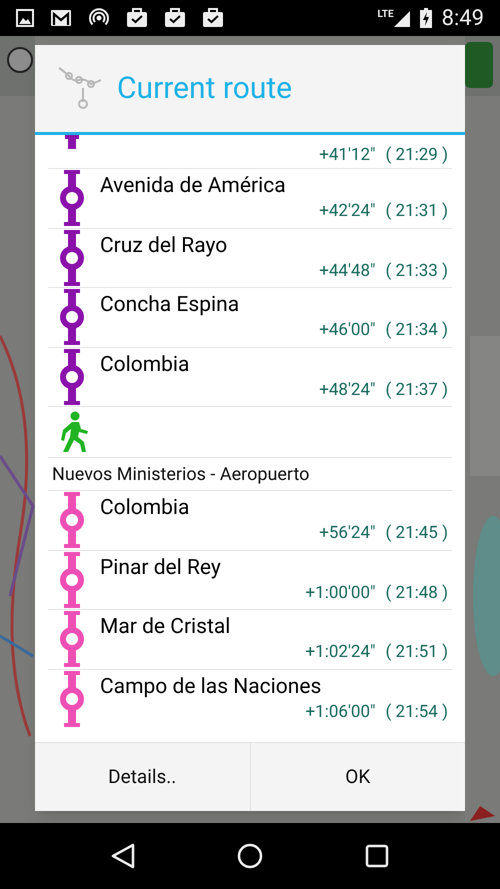 The image size is (500, 889). I want to click on image-icon, so click(25, 18).